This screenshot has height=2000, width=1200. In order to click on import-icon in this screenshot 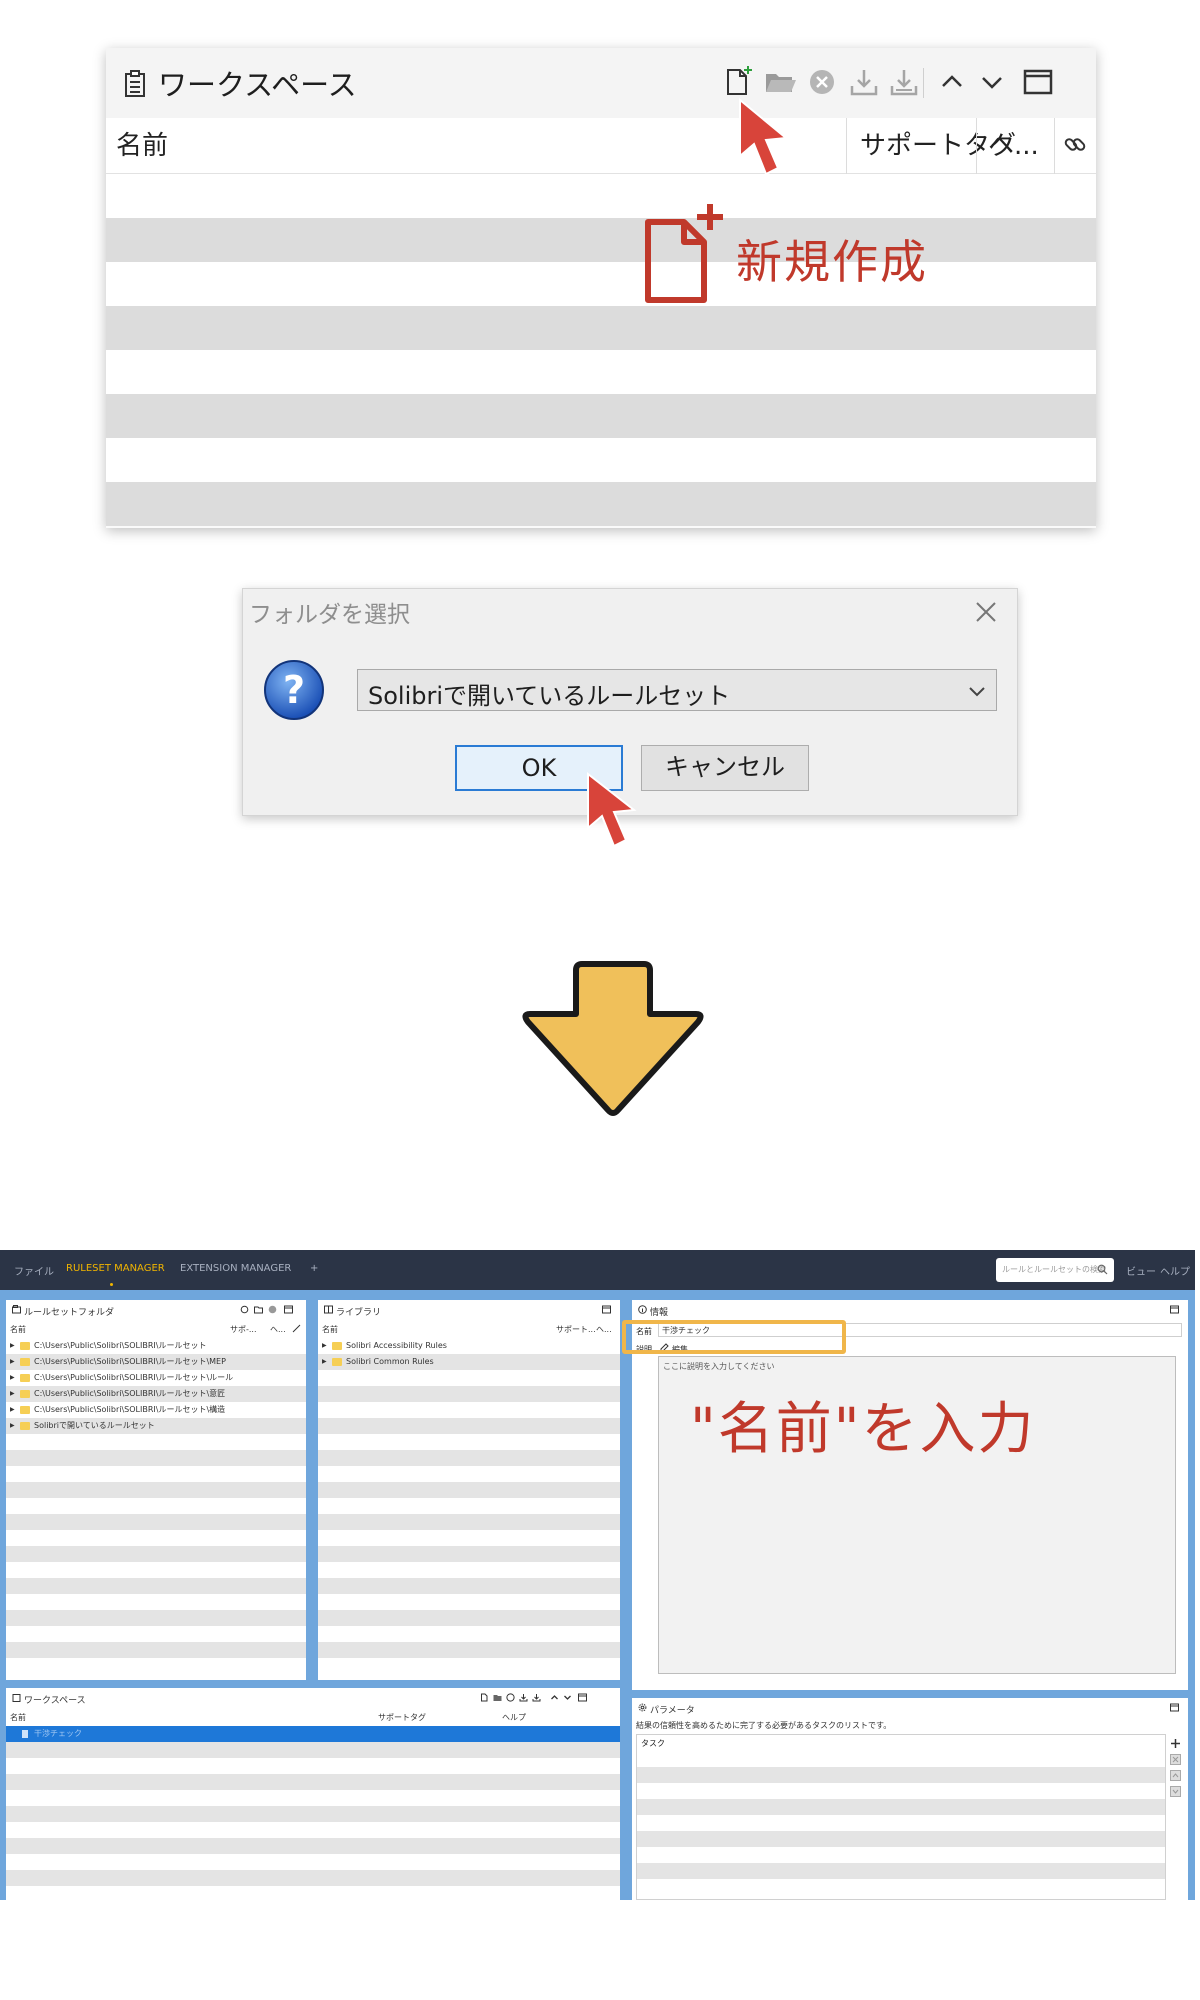, I will do `click(523, 1697)`.